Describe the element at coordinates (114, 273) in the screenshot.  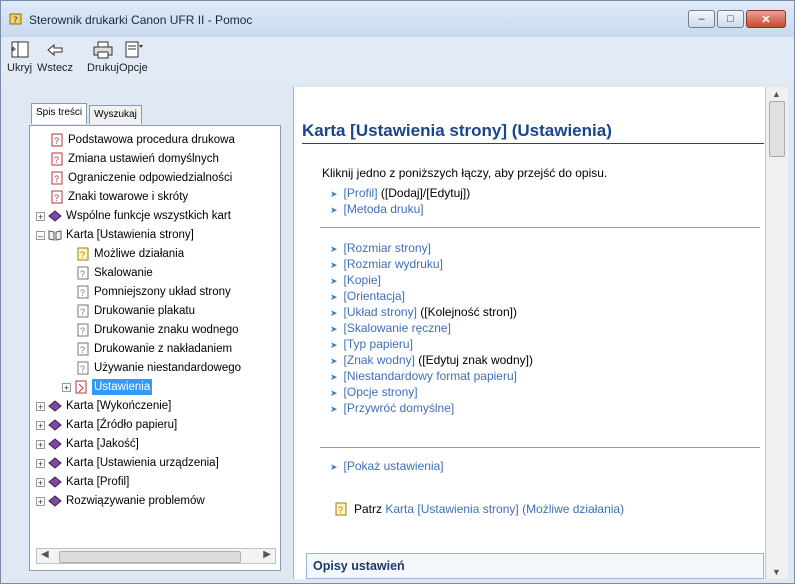
I see `tree-item: ? Skalowanie` at that location.